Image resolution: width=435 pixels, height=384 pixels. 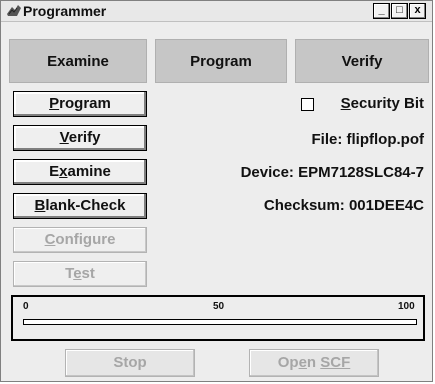 What do you see at coordinates (14, 10) in the screenshot?
I see `programmer-app-icon` at bounding box center [14, 10].